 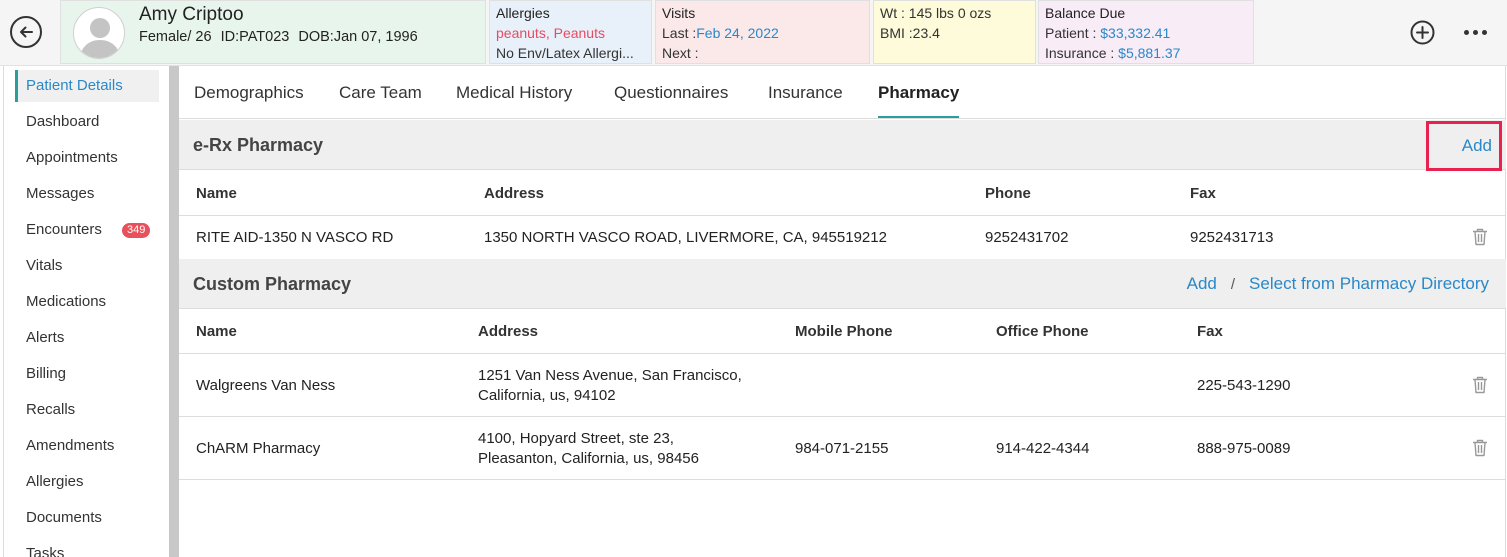 I want to click on tab-medical-history: Medical History, so click(x=514, y=92).